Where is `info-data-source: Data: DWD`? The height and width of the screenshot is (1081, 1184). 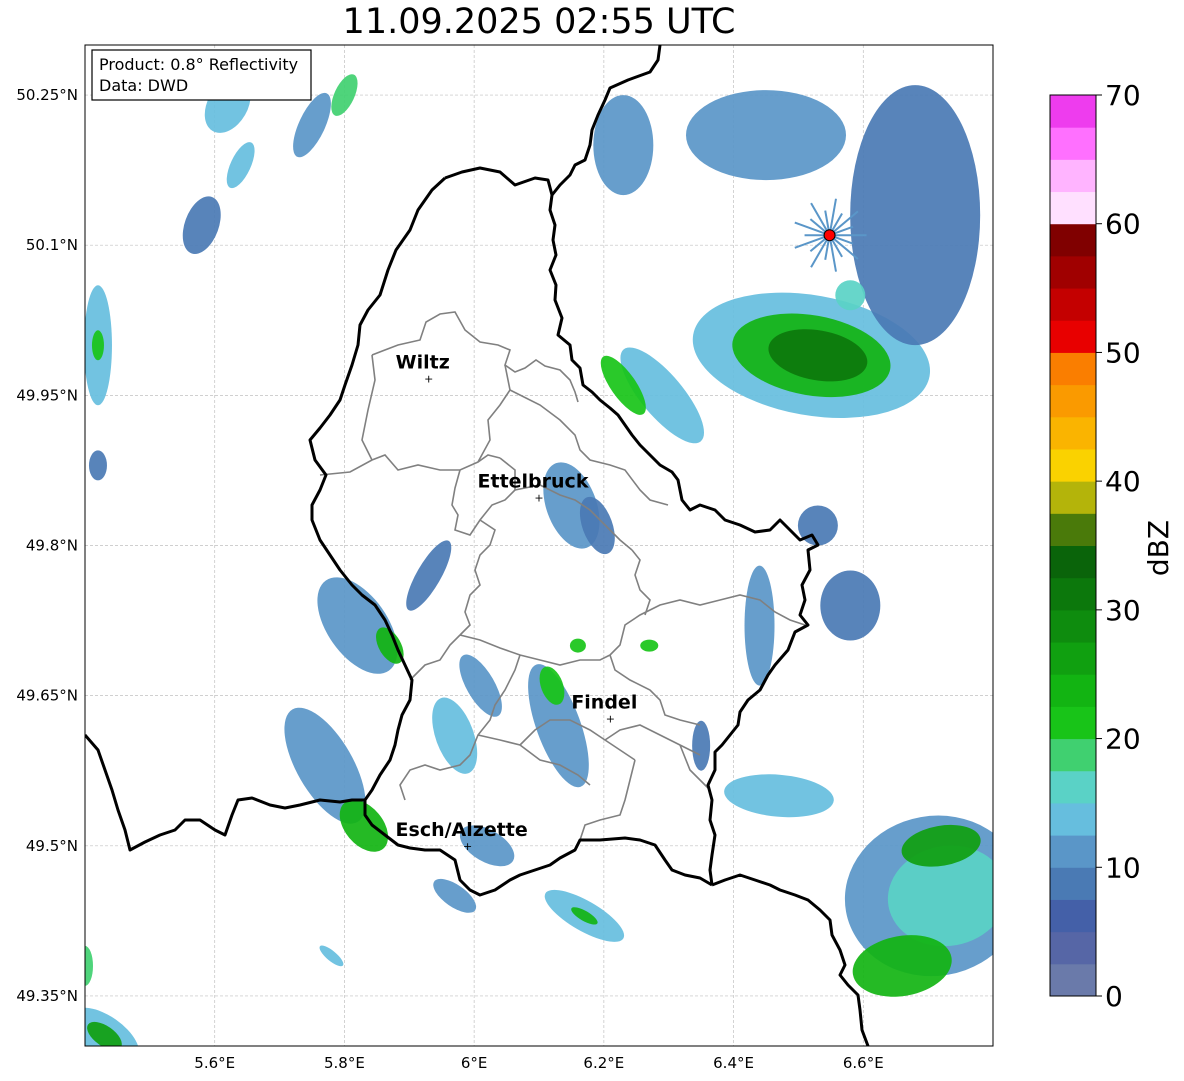
info-data-source: Data: DWD is located at coordinates (143, 85).